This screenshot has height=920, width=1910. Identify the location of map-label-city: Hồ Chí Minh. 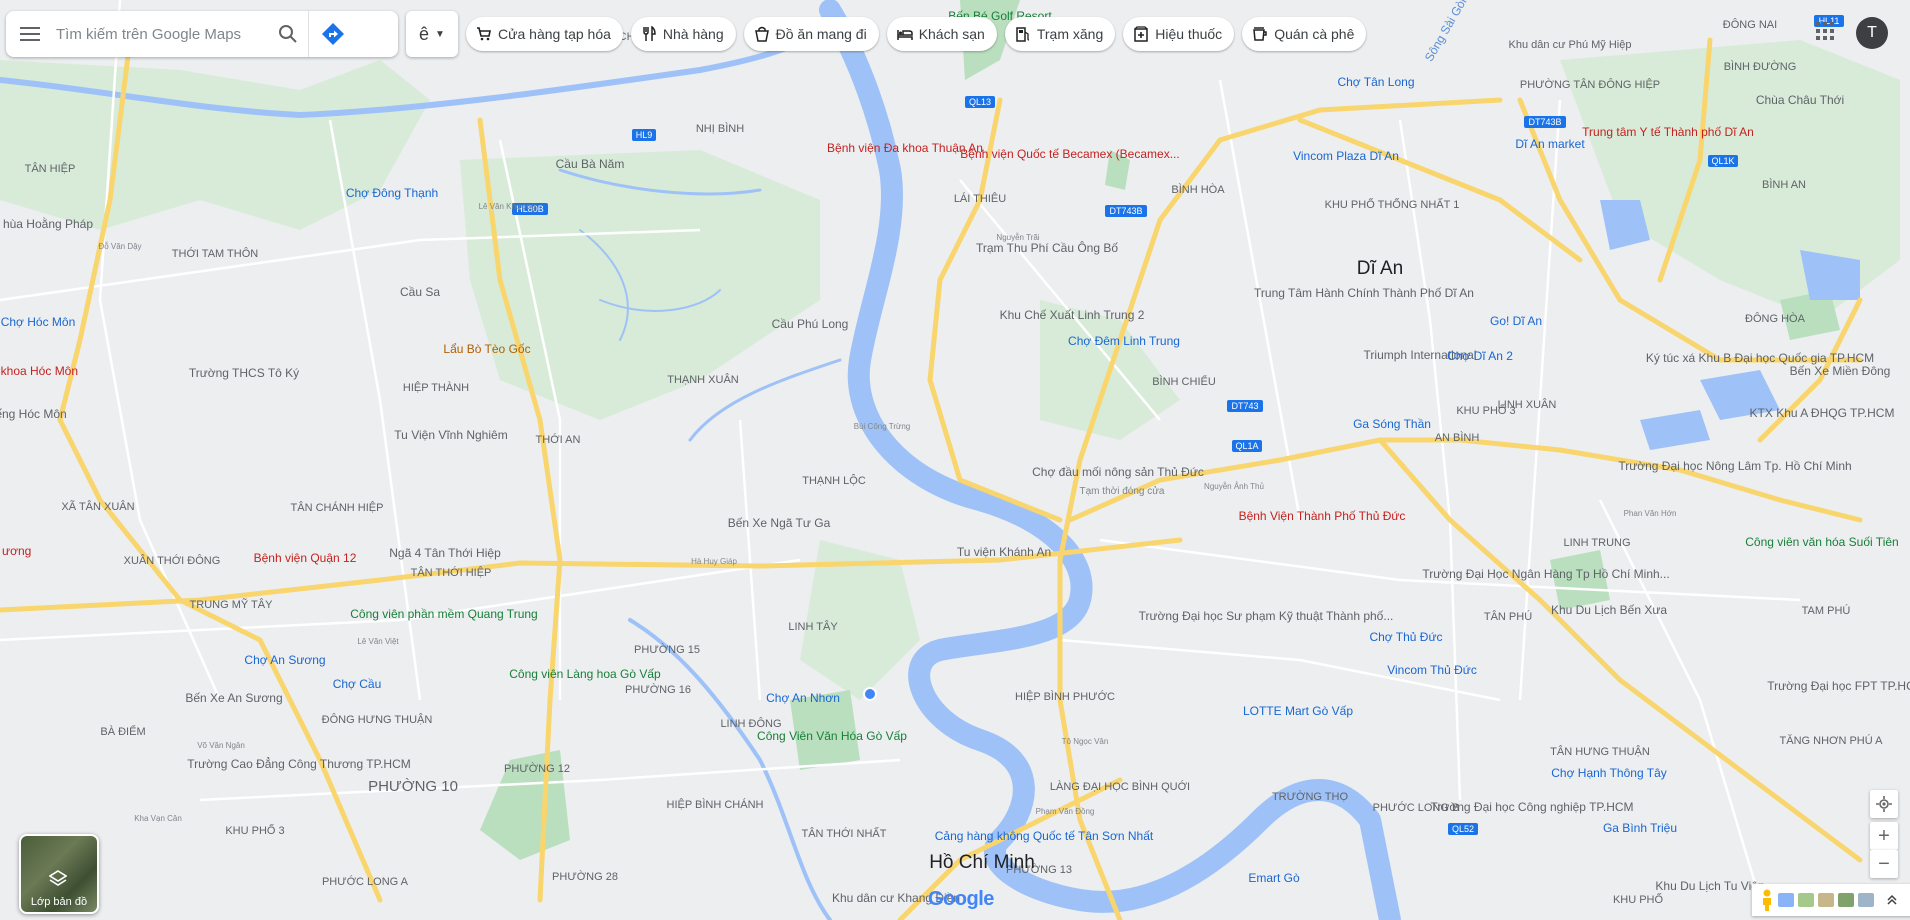
(982, 862).